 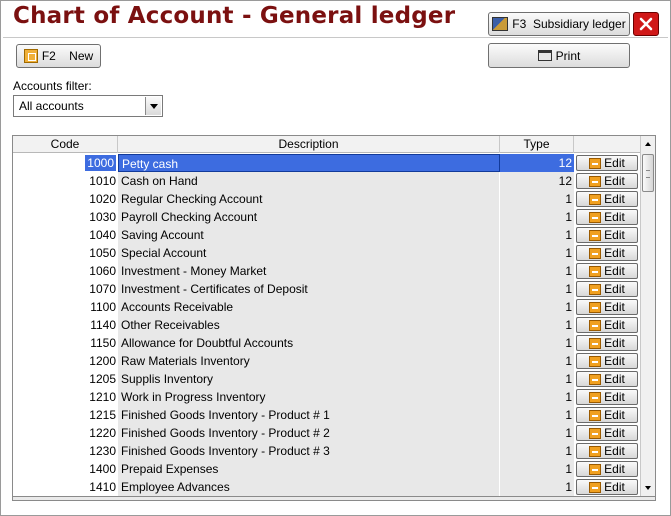 I want to click on cell-code: 1230, so click(x=65, y=451).